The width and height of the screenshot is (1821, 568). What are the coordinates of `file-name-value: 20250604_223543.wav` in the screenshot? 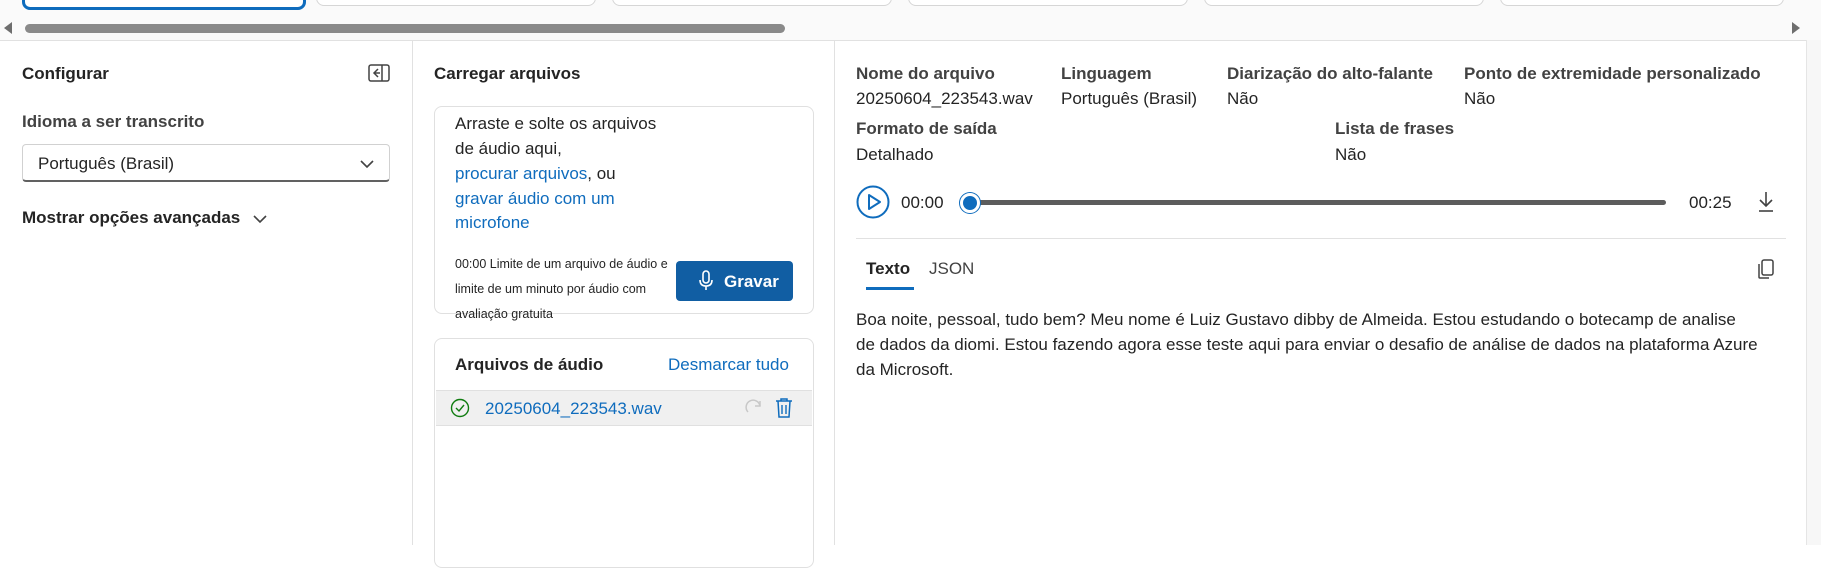 It's located at (944, 98).